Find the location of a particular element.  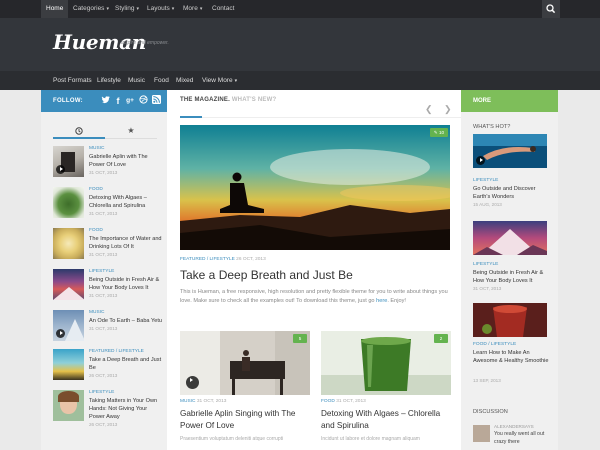

post-title: Take a Deep Breath and Just Be is located at coordinates (126, 364).